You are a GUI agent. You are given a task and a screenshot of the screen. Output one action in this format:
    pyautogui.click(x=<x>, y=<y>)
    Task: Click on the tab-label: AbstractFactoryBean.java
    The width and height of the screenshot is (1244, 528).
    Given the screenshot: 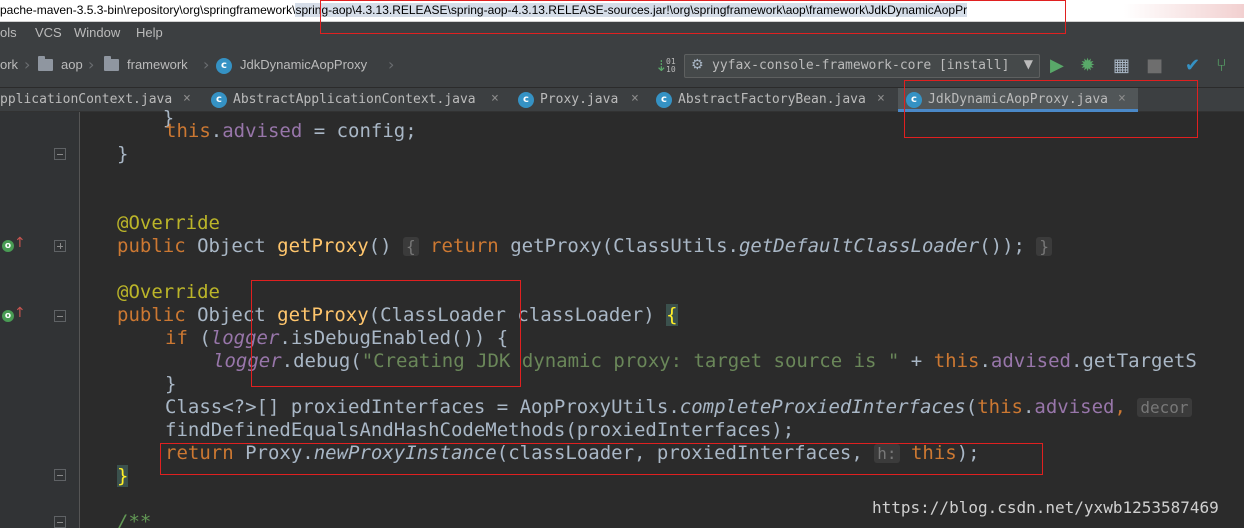 What is the action you would take?
    pyautogui.click(x=772, y=99)
    